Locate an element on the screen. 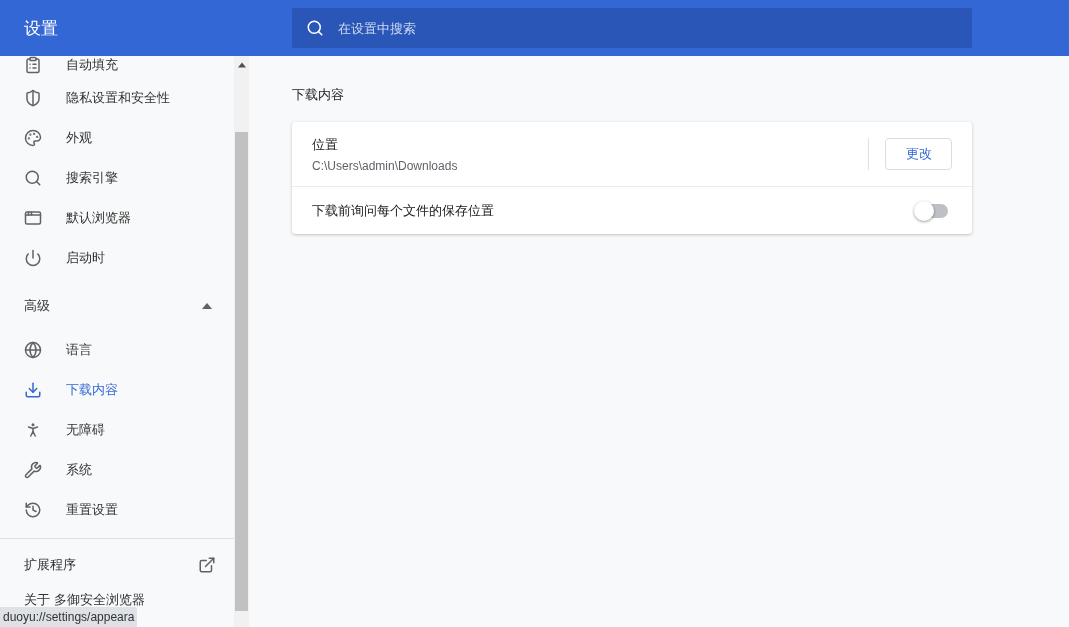 Image resolution: width=1069 pixels, height=627 pixels. sidebar-item: 外观 is located at coordinates (117, 138).